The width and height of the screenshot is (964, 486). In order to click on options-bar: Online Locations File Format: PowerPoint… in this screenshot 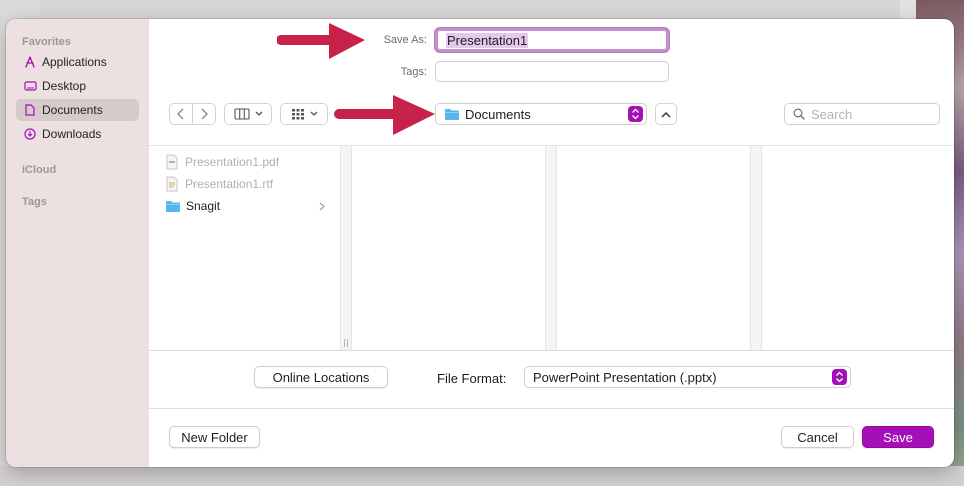, I will do `click(551, 379)`.